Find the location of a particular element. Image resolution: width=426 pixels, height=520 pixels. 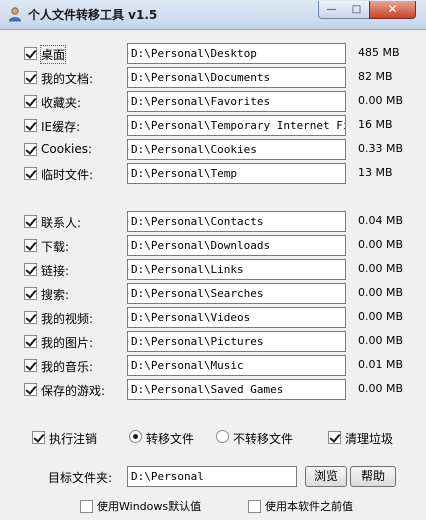

folder-path-input: D:\Personal\Favorites is located at coordinates (236, 101).